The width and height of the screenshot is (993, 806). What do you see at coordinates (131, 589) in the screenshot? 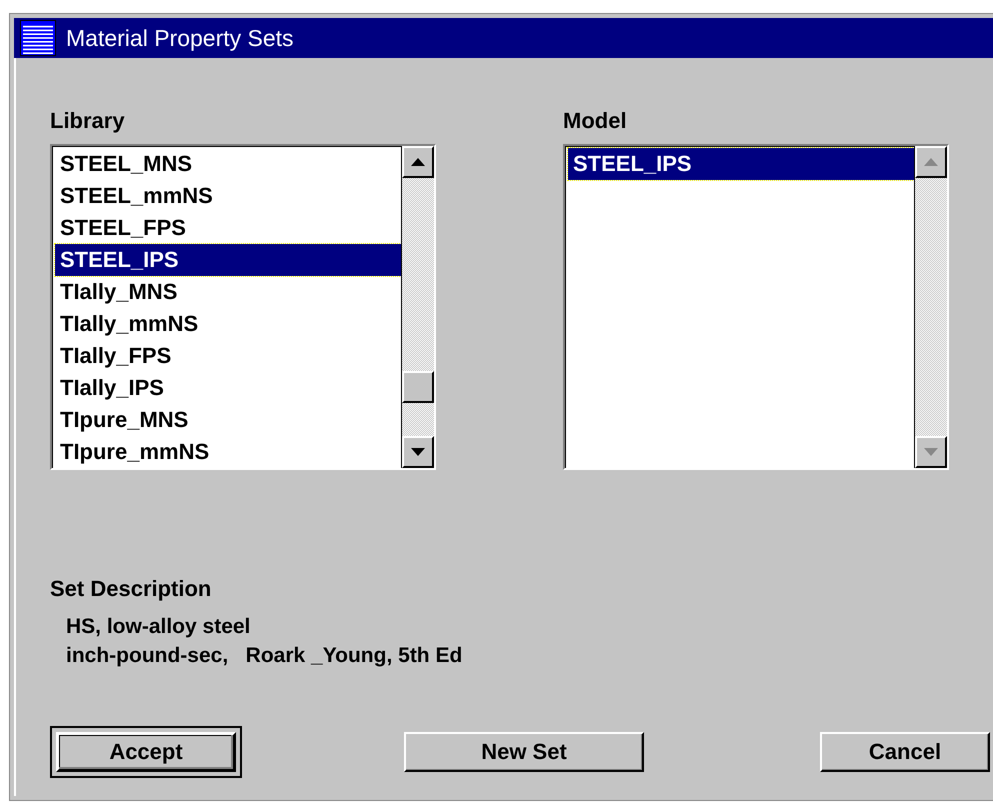
I see `set-description-label: Set Description` at bounding box center [131, 589].